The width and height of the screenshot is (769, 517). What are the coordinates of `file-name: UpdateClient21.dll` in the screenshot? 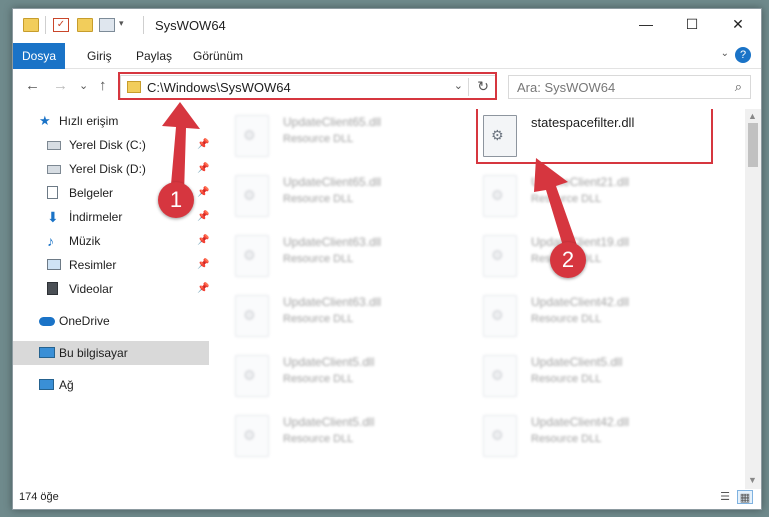 It's located at (580, 182).